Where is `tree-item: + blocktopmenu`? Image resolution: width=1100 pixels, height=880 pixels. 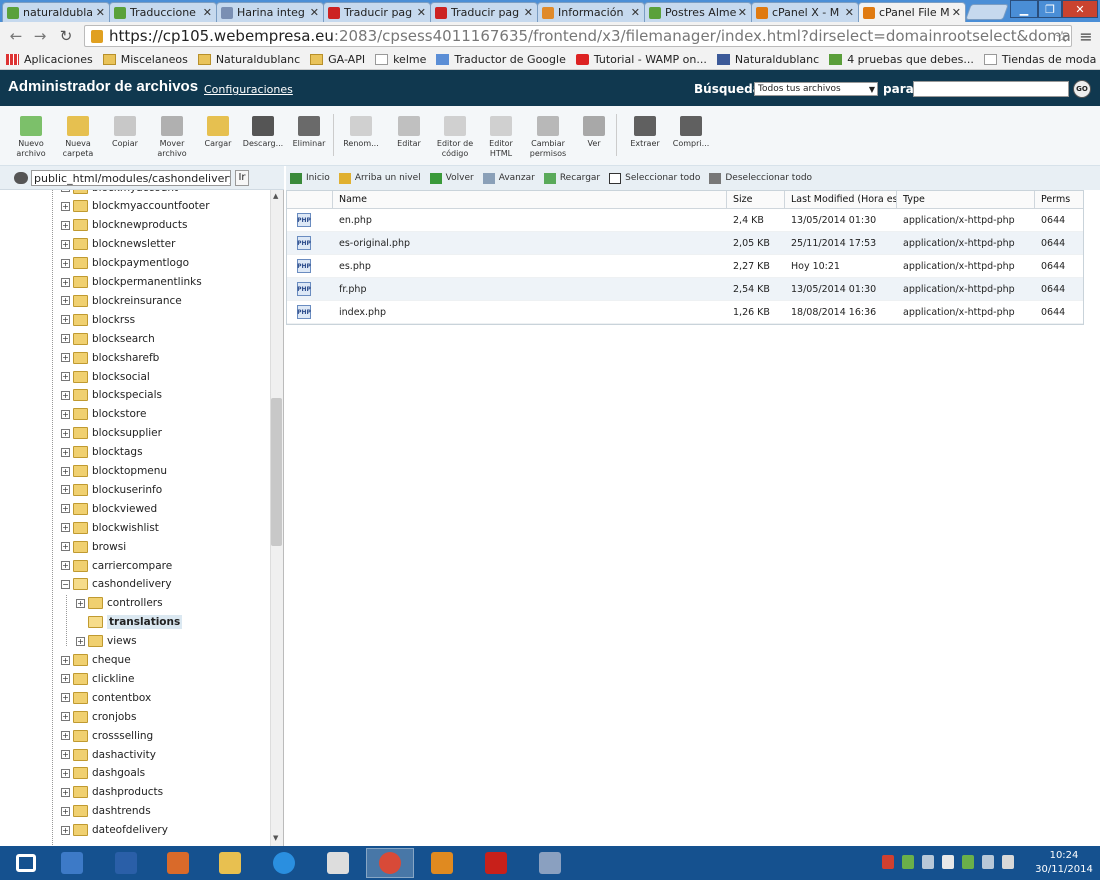 tree-item: + blocktopmenu is located at coordinates (114, 471).